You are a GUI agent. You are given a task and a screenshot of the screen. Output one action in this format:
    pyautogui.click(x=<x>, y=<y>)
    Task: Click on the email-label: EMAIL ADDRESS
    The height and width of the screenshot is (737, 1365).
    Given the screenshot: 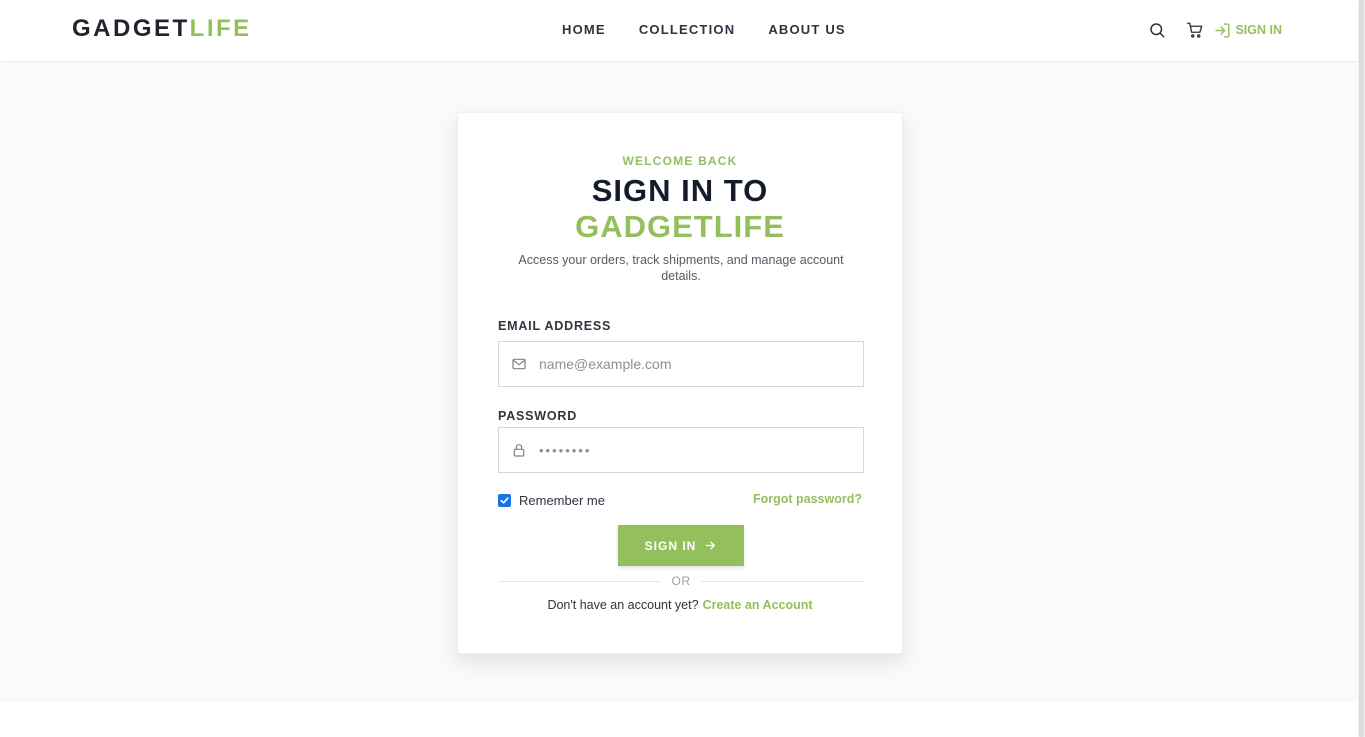 What is the action you would take?
    pyautogui.click(x=555, y=326)
    